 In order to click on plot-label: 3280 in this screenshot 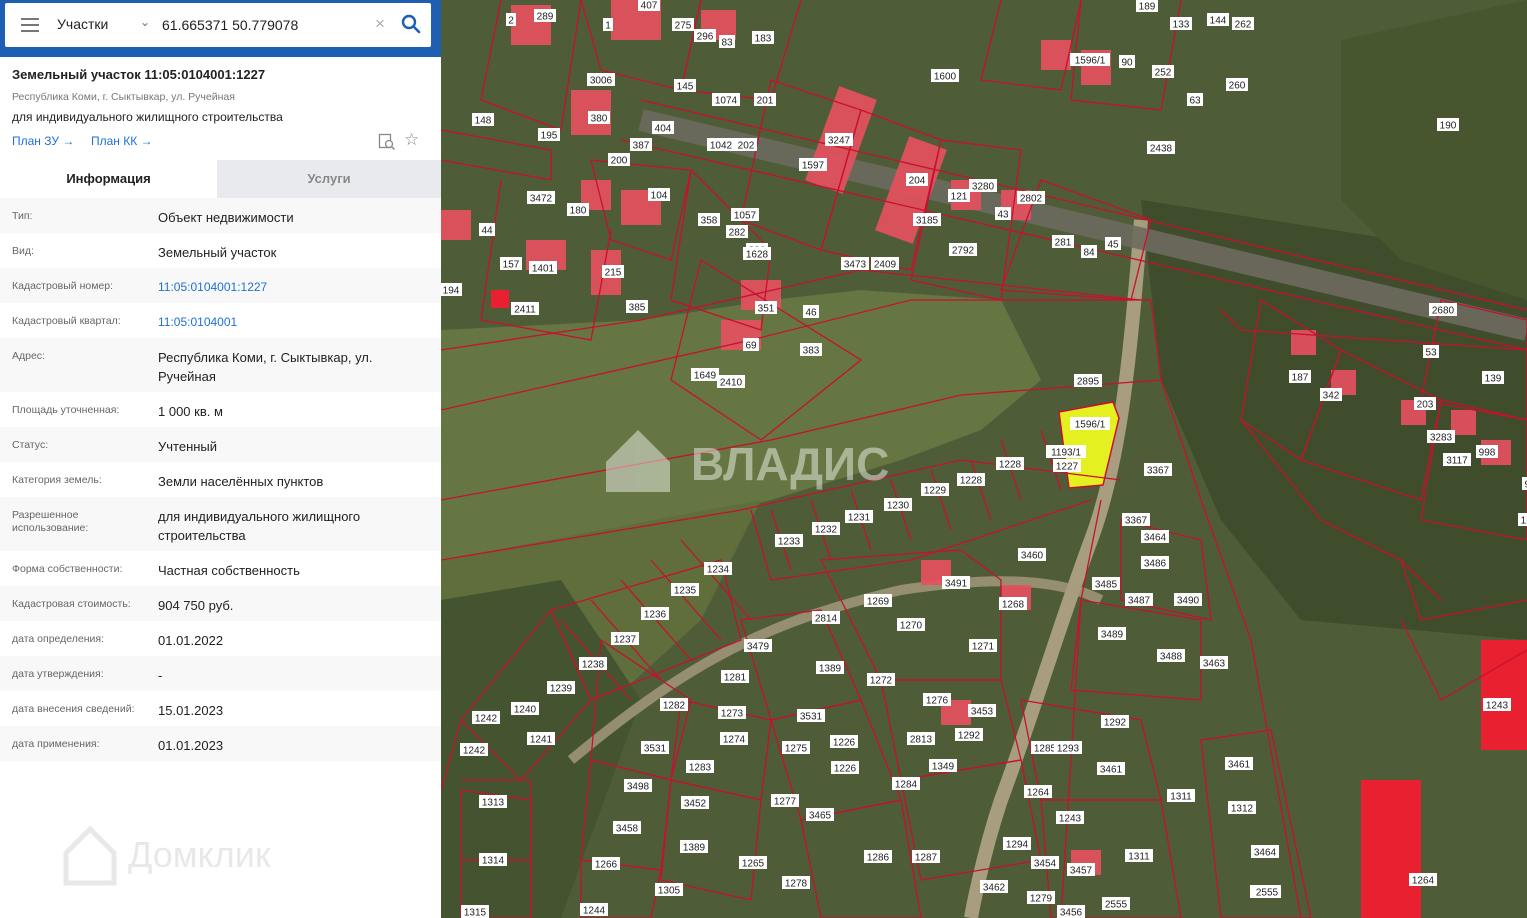, I will do `click(983, 186)`.